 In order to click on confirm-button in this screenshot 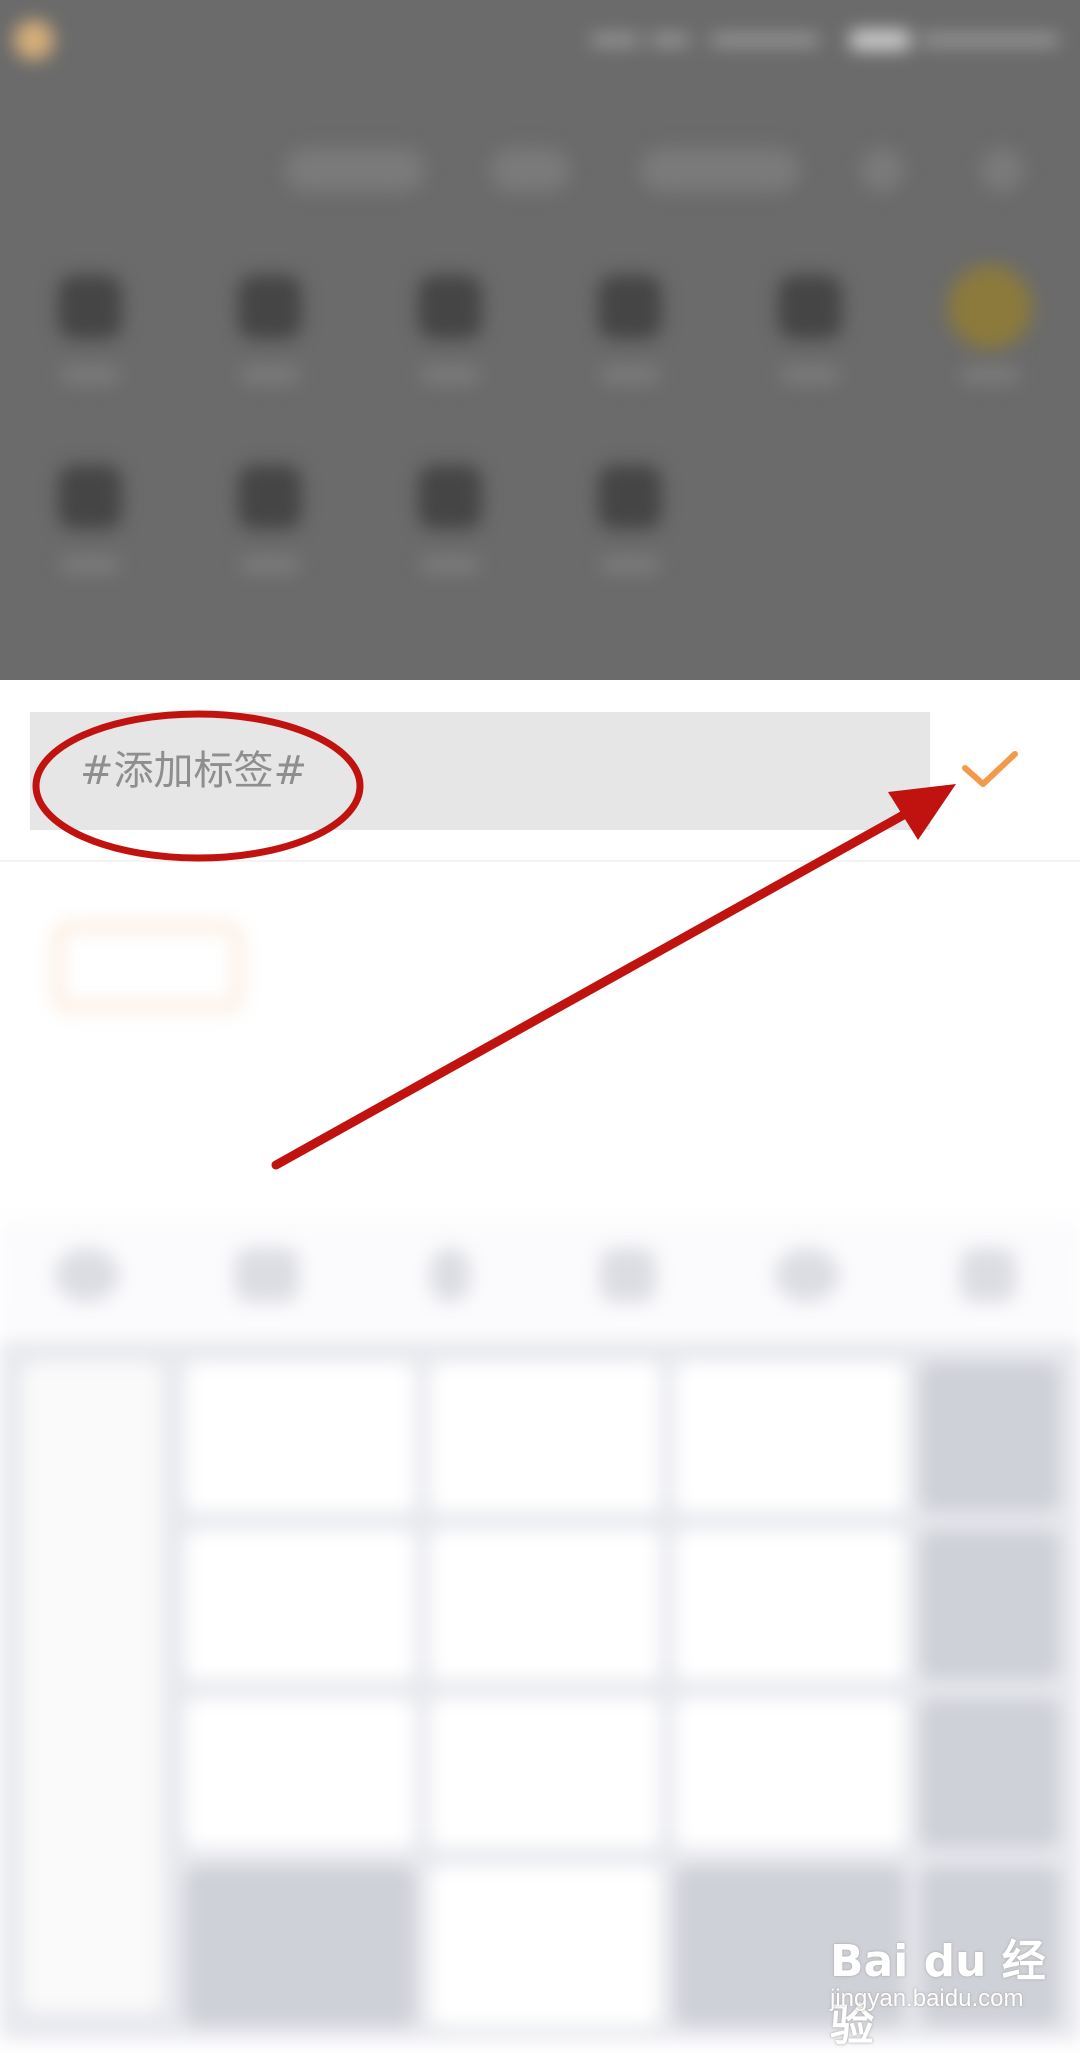, I will do `click(990, 770)`.